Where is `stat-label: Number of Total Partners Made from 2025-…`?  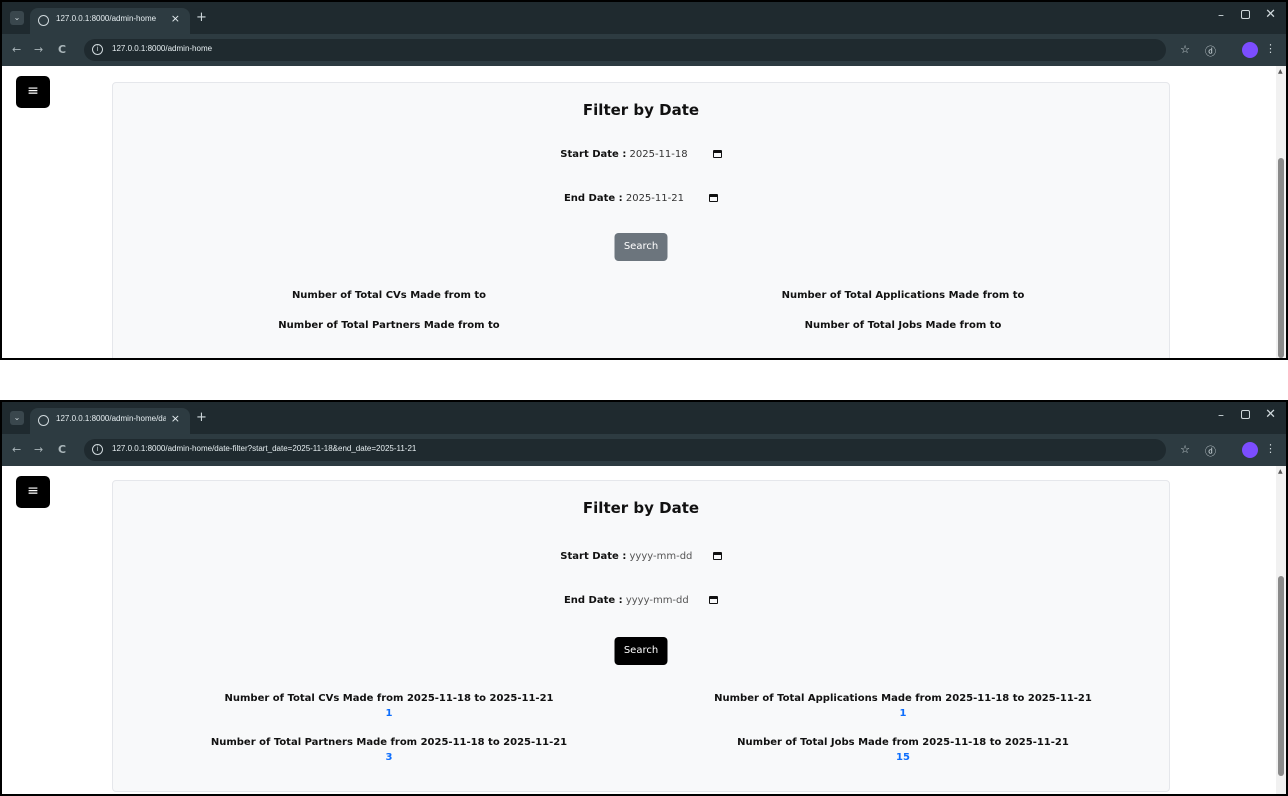 stat-label: Number of Total Partners Made from 2025-… is located at coordinates (389, 742).